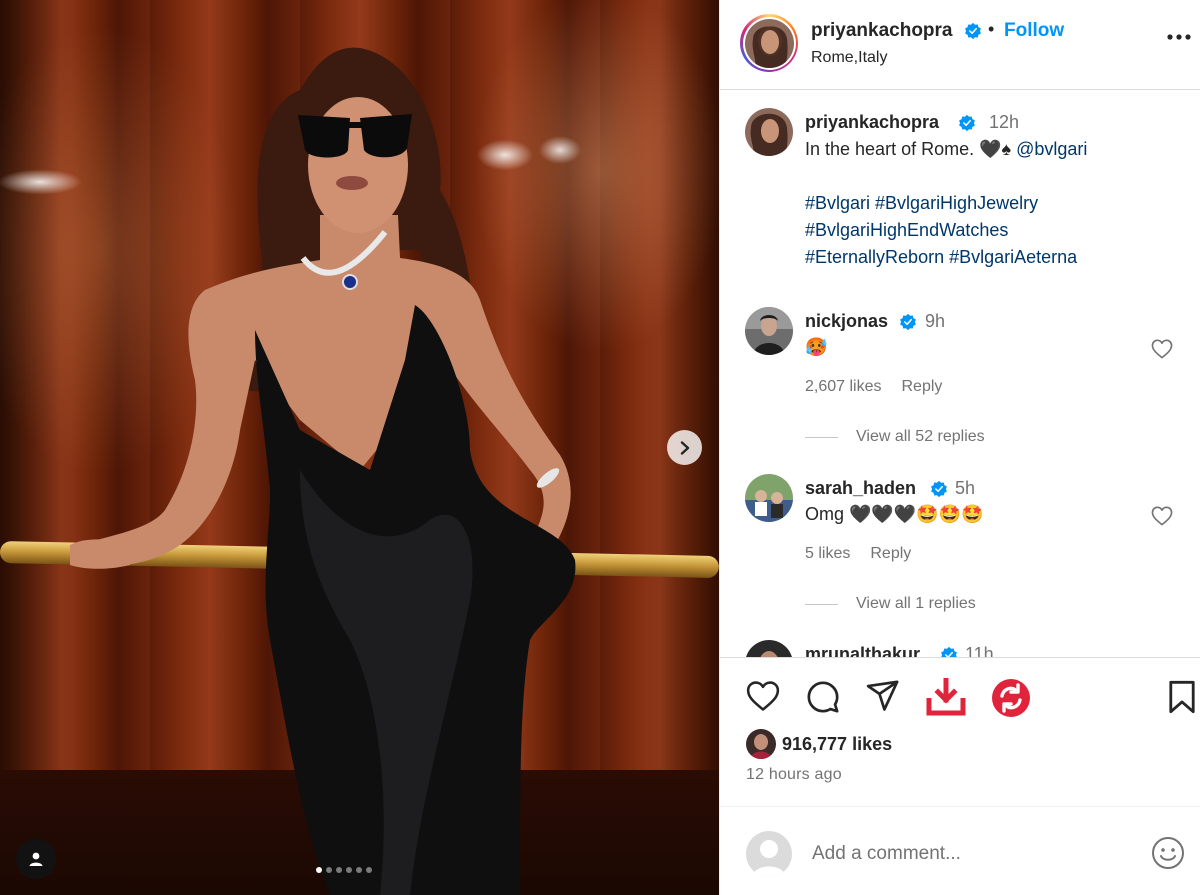 The width and height of the screenshot is (1200, 895). What do you see at coordinates (761, 744) in the screenshot?
I see `liker-avatar` at bounding box center [761, 744].